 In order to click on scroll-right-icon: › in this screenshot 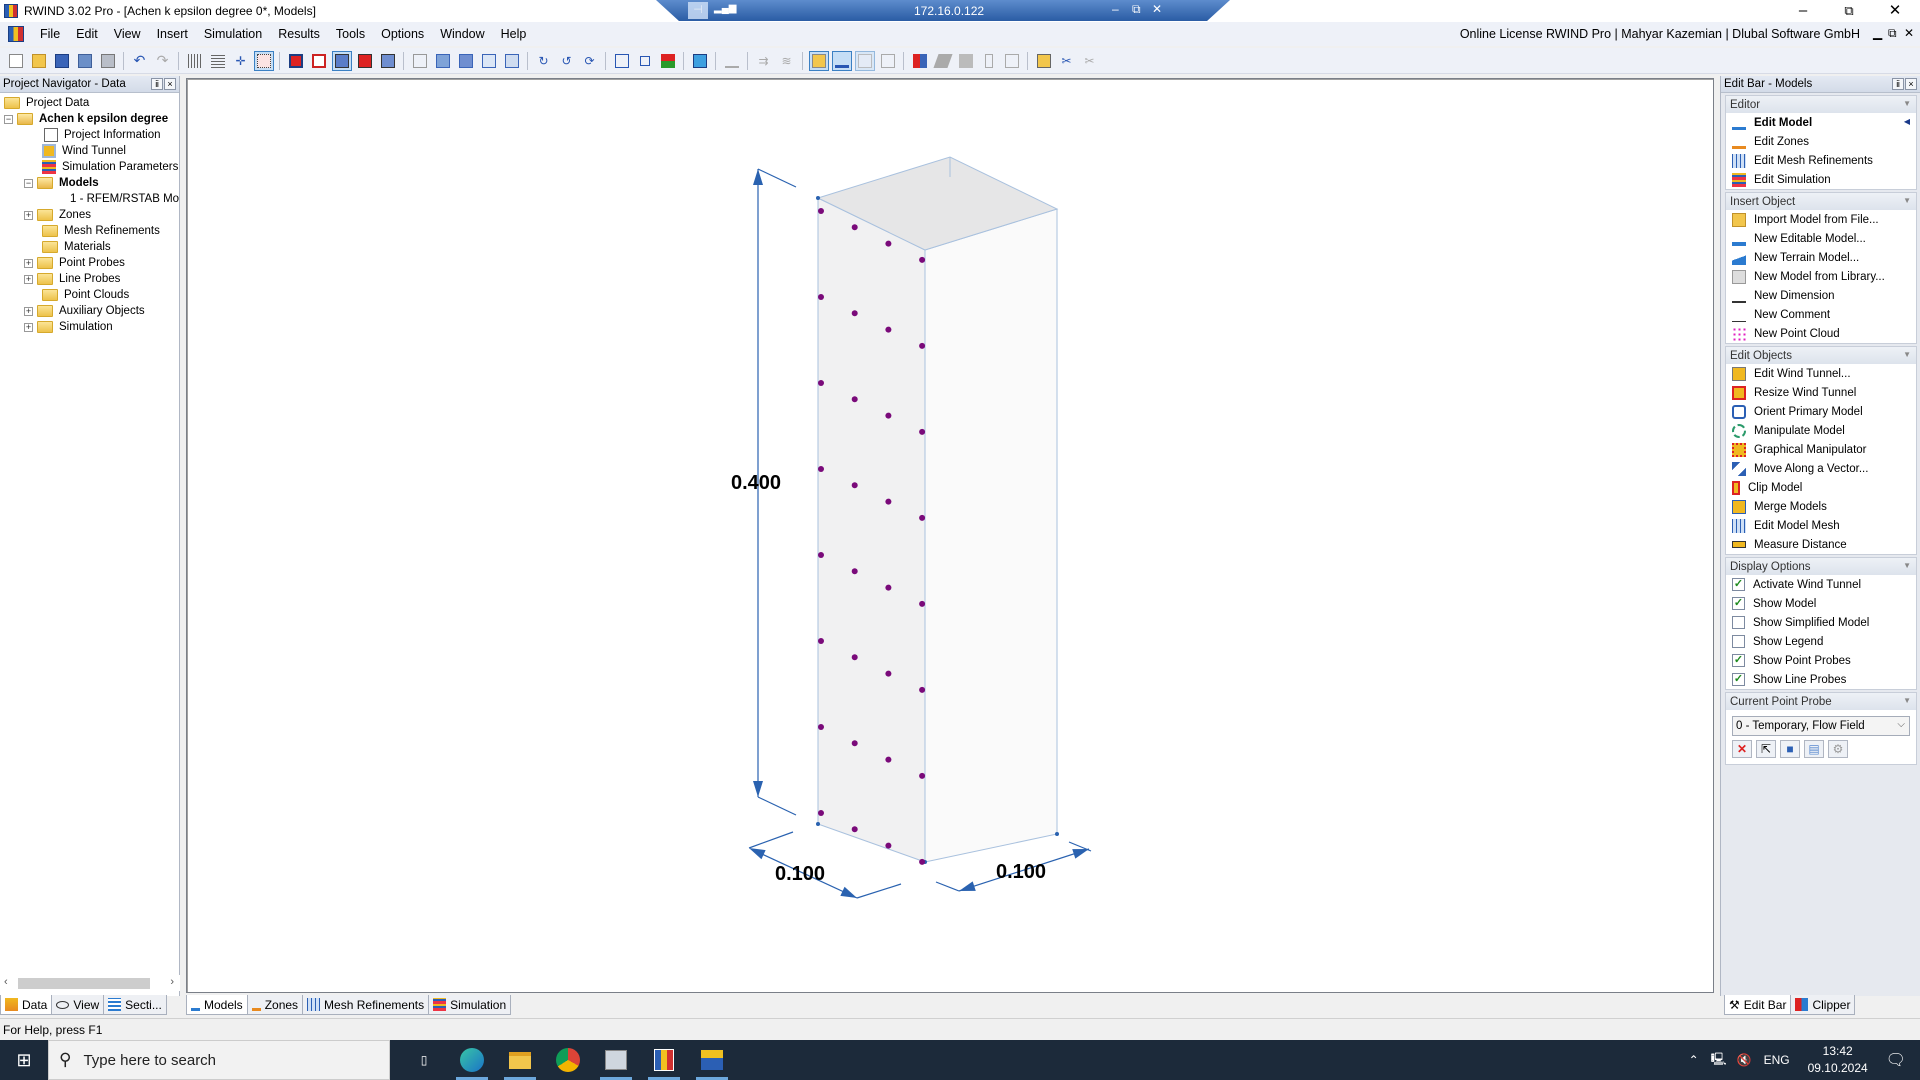, I will do `click(172, 982)`.